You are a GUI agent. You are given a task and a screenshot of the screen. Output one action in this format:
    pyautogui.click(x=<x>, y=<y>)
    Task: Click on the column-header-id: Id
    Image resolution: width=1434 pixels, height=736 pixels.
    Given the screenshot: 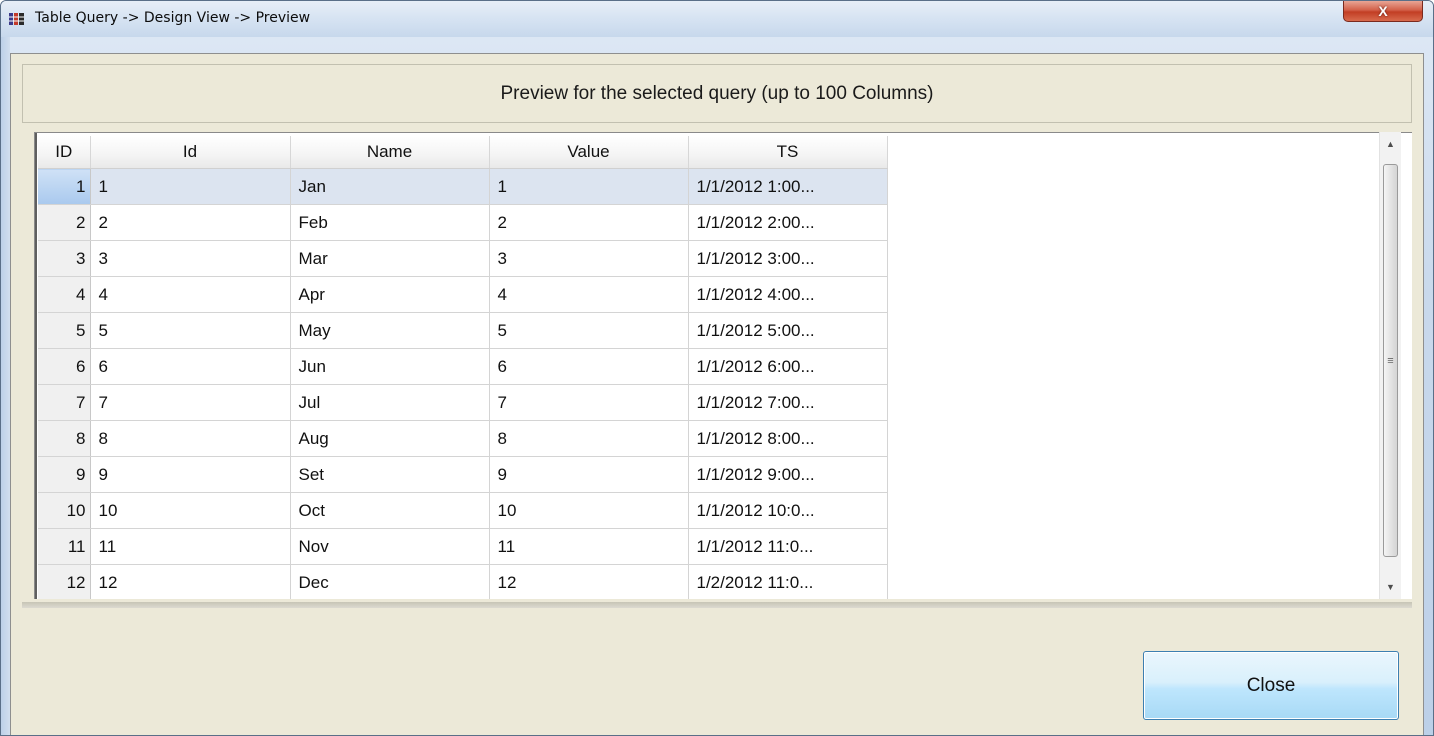 What is the action you would take?
    pyautogui.click(x=190, y=152)
    